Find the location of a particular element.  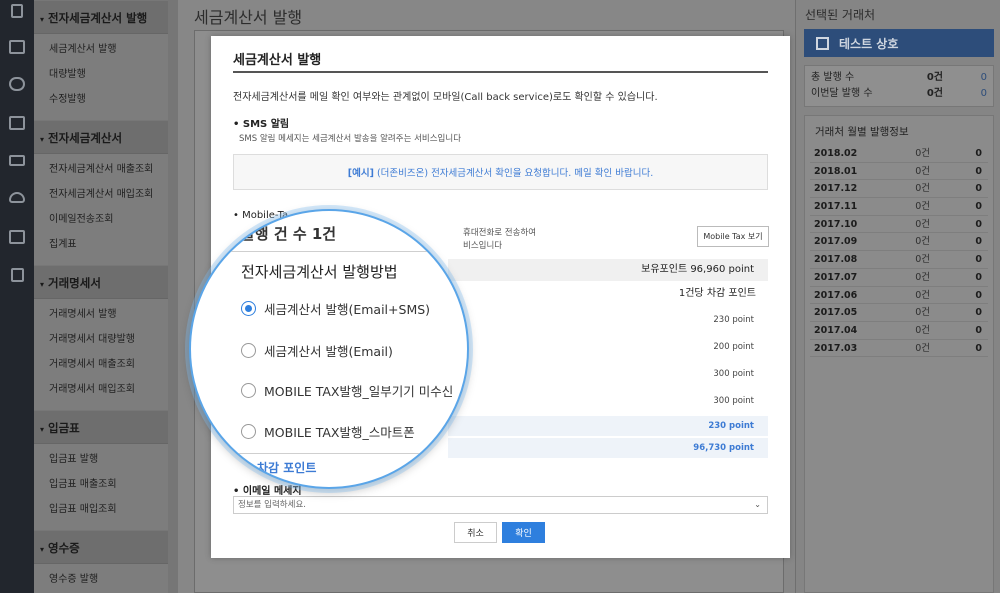

issue-count: 발행 건 수 1건 is located at coordinates (289, 234).